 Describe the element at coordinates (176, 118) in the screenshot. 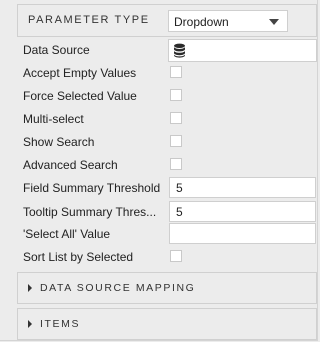

I see `multi-select-checkbox` at that location.